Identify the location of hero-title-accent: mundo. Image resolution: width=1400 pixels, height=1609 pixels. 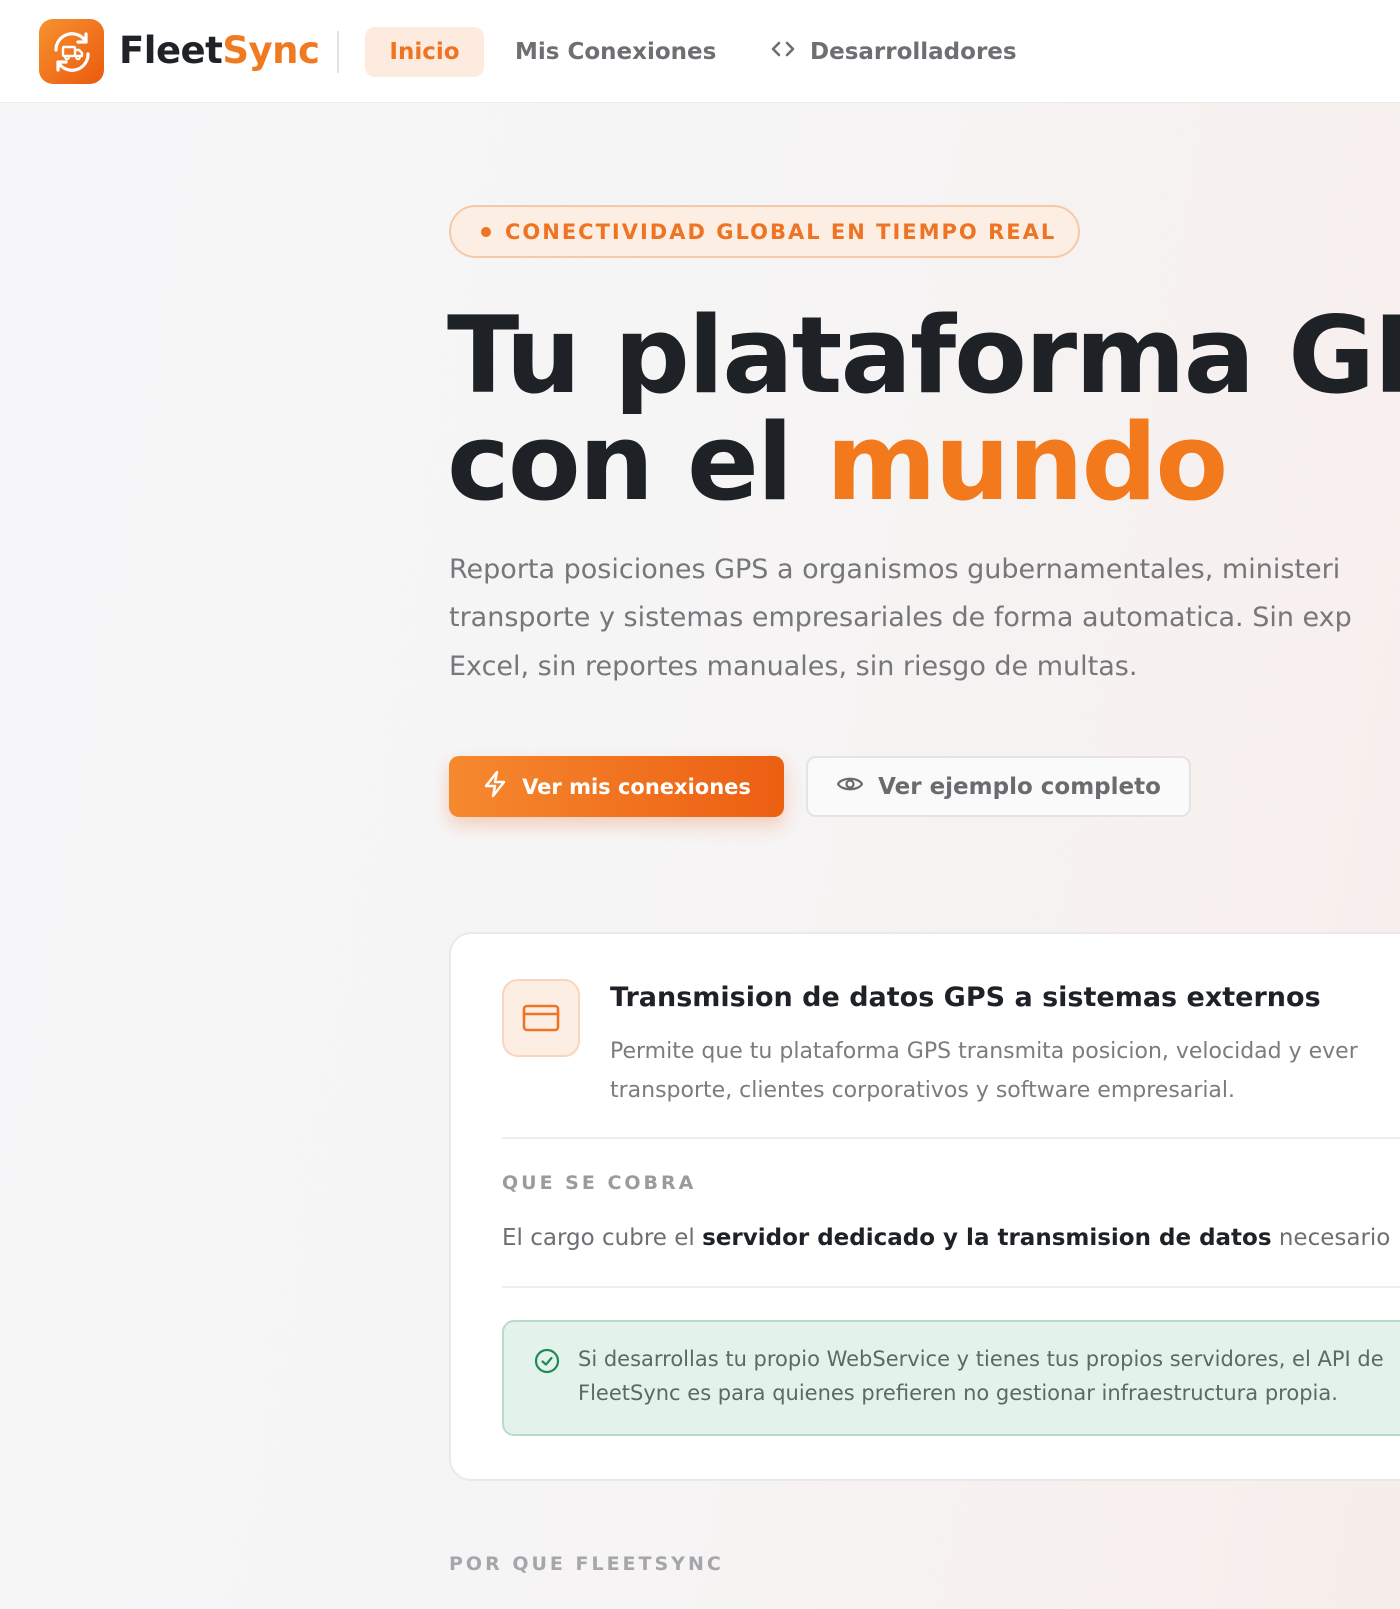
(1027, 462).